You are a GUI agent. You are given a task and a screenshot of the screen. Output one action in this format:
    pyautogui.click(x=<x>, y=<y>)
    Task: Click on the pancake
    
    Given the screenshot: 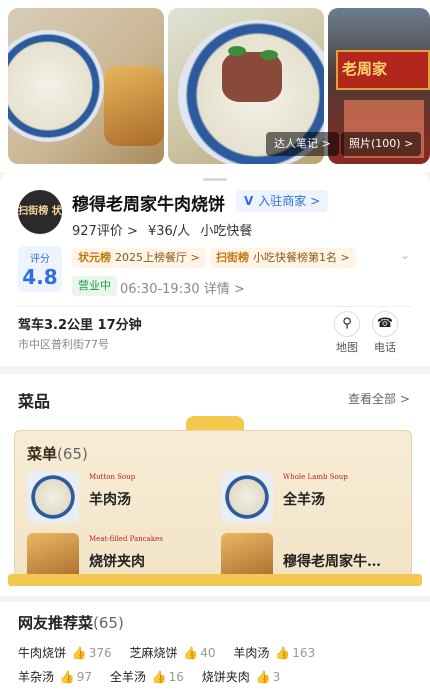 What is the action you would take?
    pyautogui.click(x=134, y=106)
    